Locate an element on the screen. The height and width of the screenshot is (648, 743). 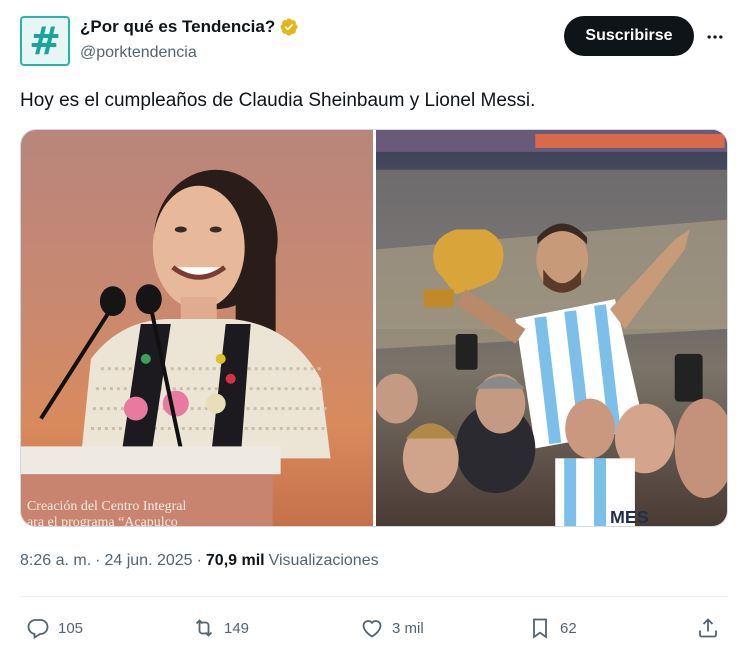
reply-icon is located at coordinates (38, 629).